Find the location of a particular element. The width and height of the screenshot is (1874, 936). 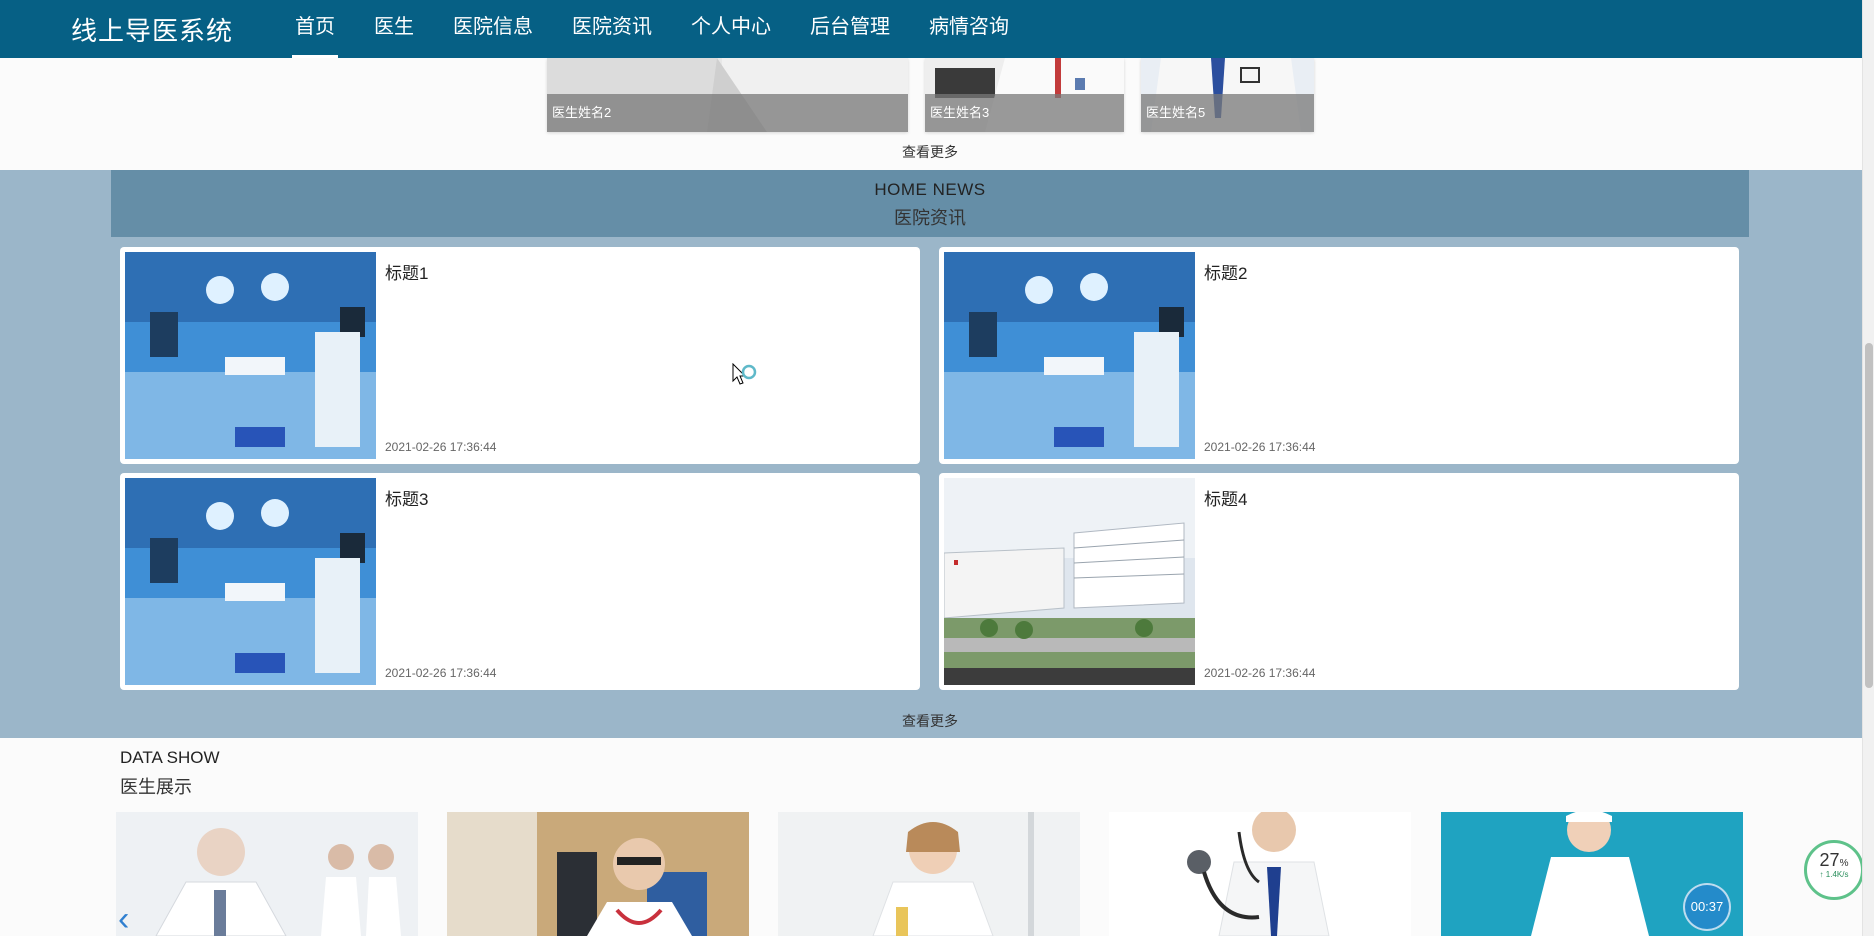

doctor-card: 医生姓名3 is located at coordinates (1024, 95).